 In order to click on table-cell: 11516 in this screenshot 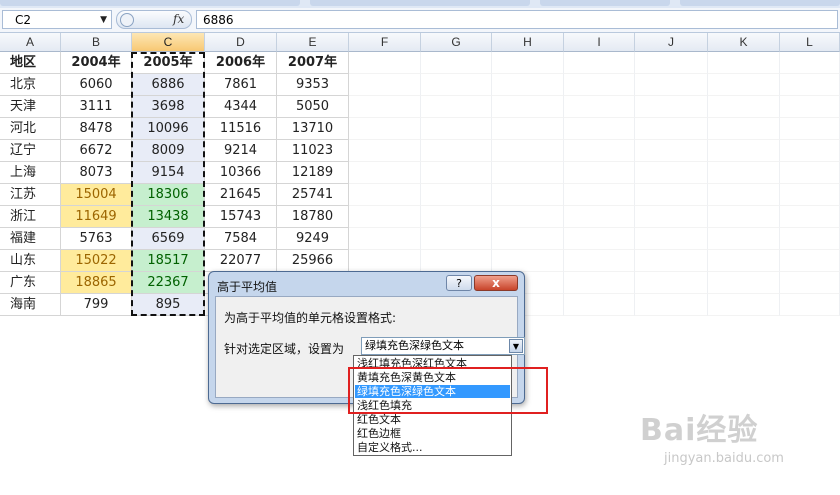, I will do `click(241, 129)`.